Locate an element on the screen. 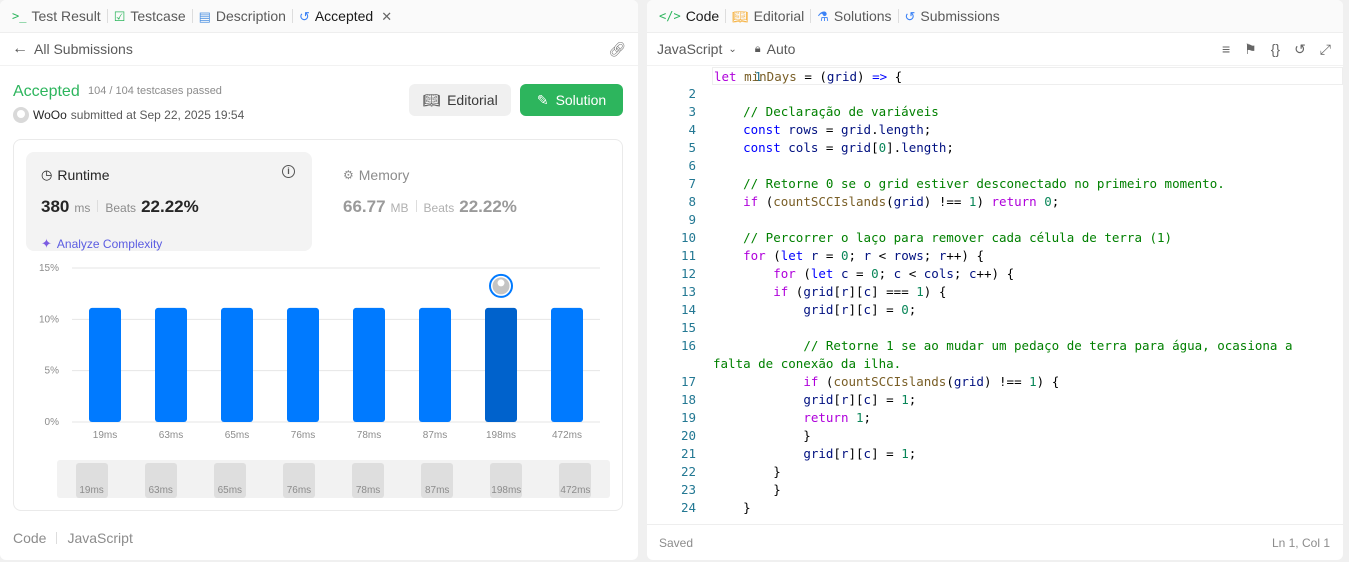  username: WoOo is located at coordinates (50, 115).